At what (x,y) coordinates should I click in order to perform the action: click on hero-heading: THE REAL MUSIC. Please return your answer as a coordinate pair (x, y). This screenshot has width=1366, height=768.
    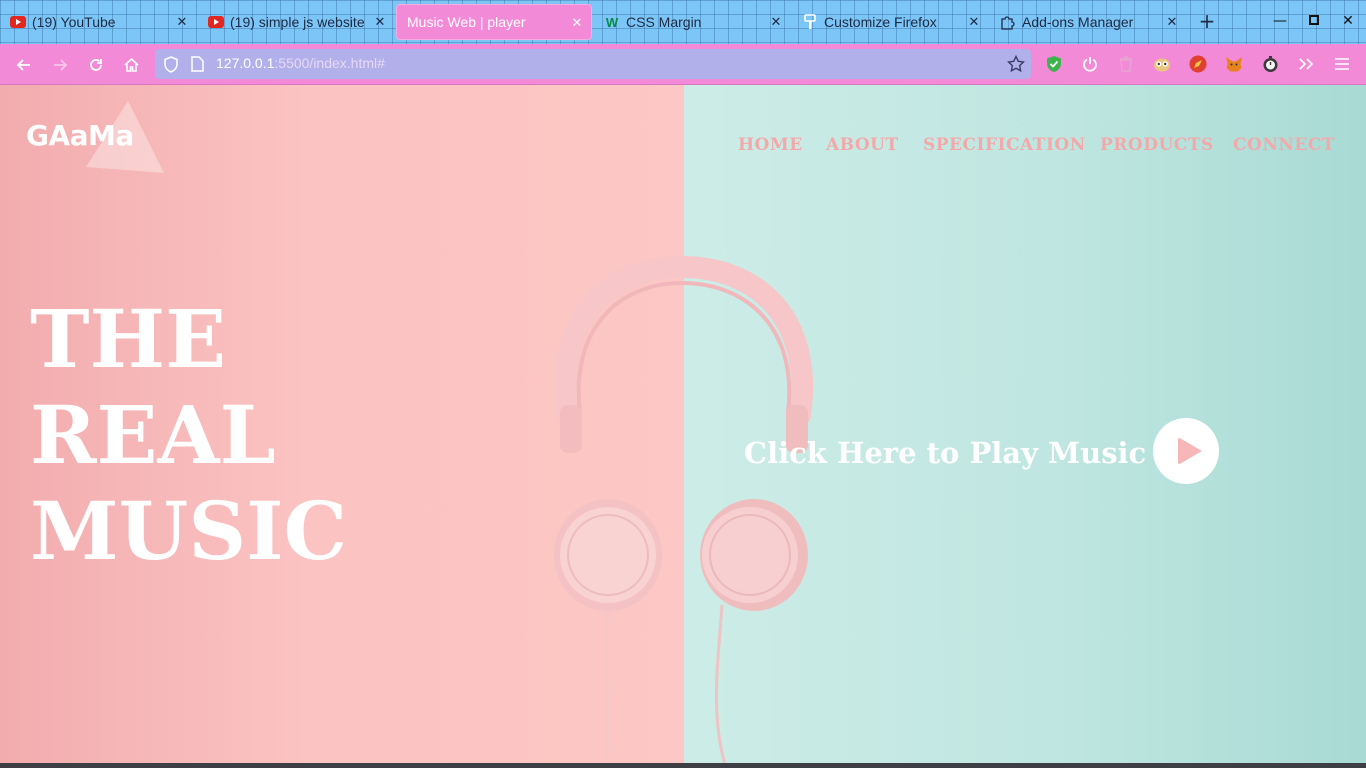
    Looking at the image, I should click on (188, 435).